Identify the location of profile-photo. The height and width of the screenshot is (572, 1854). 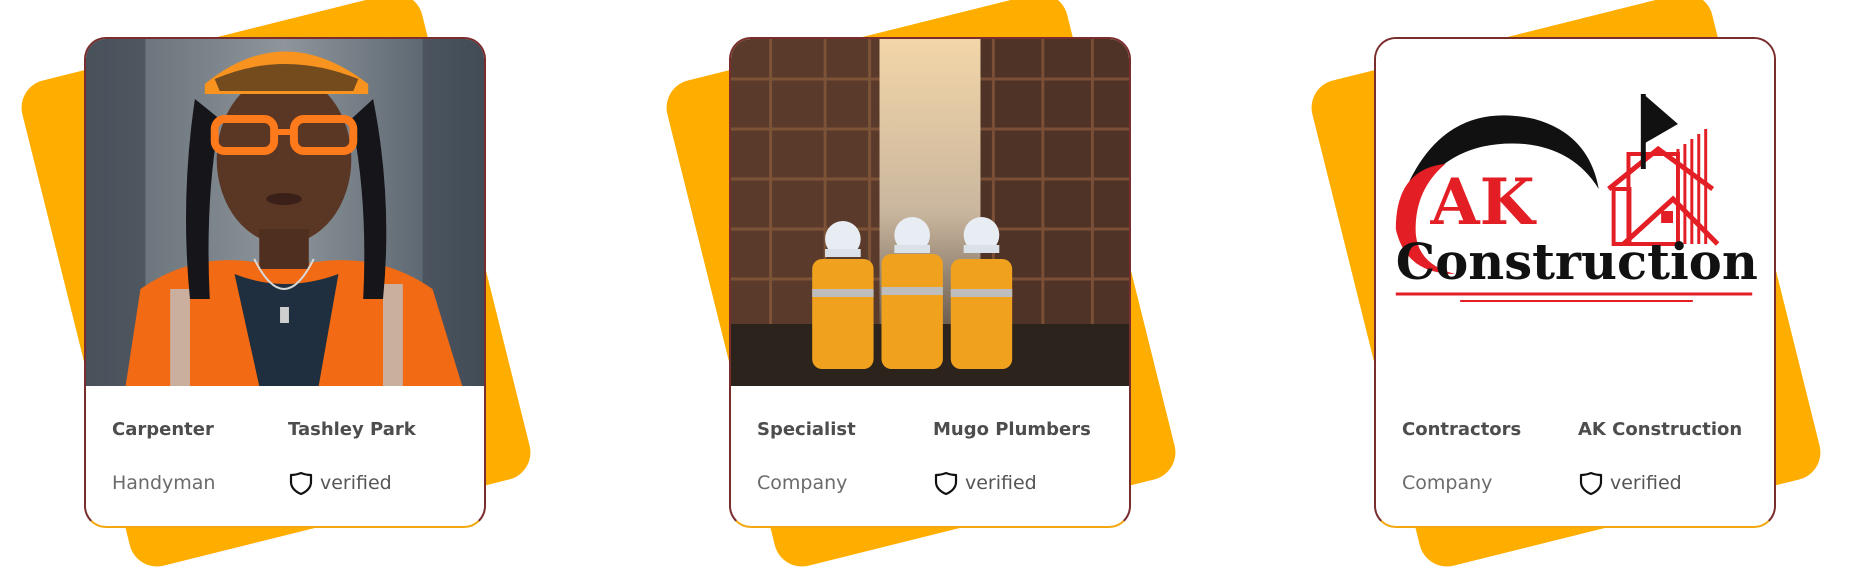
(285, 212).